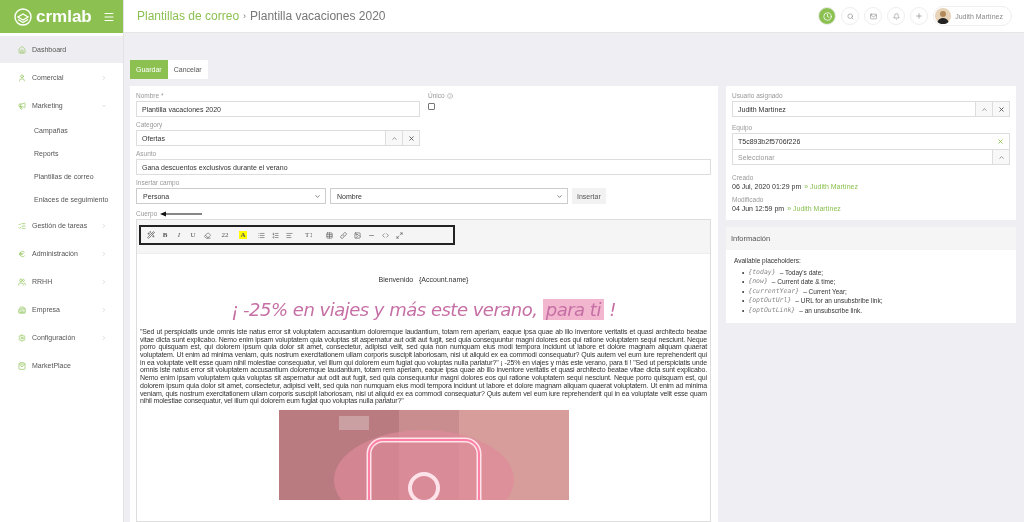 Image resolution: width=1024 pixels, height=522 pixels. I want to click on notification-button, so click(896, 16).